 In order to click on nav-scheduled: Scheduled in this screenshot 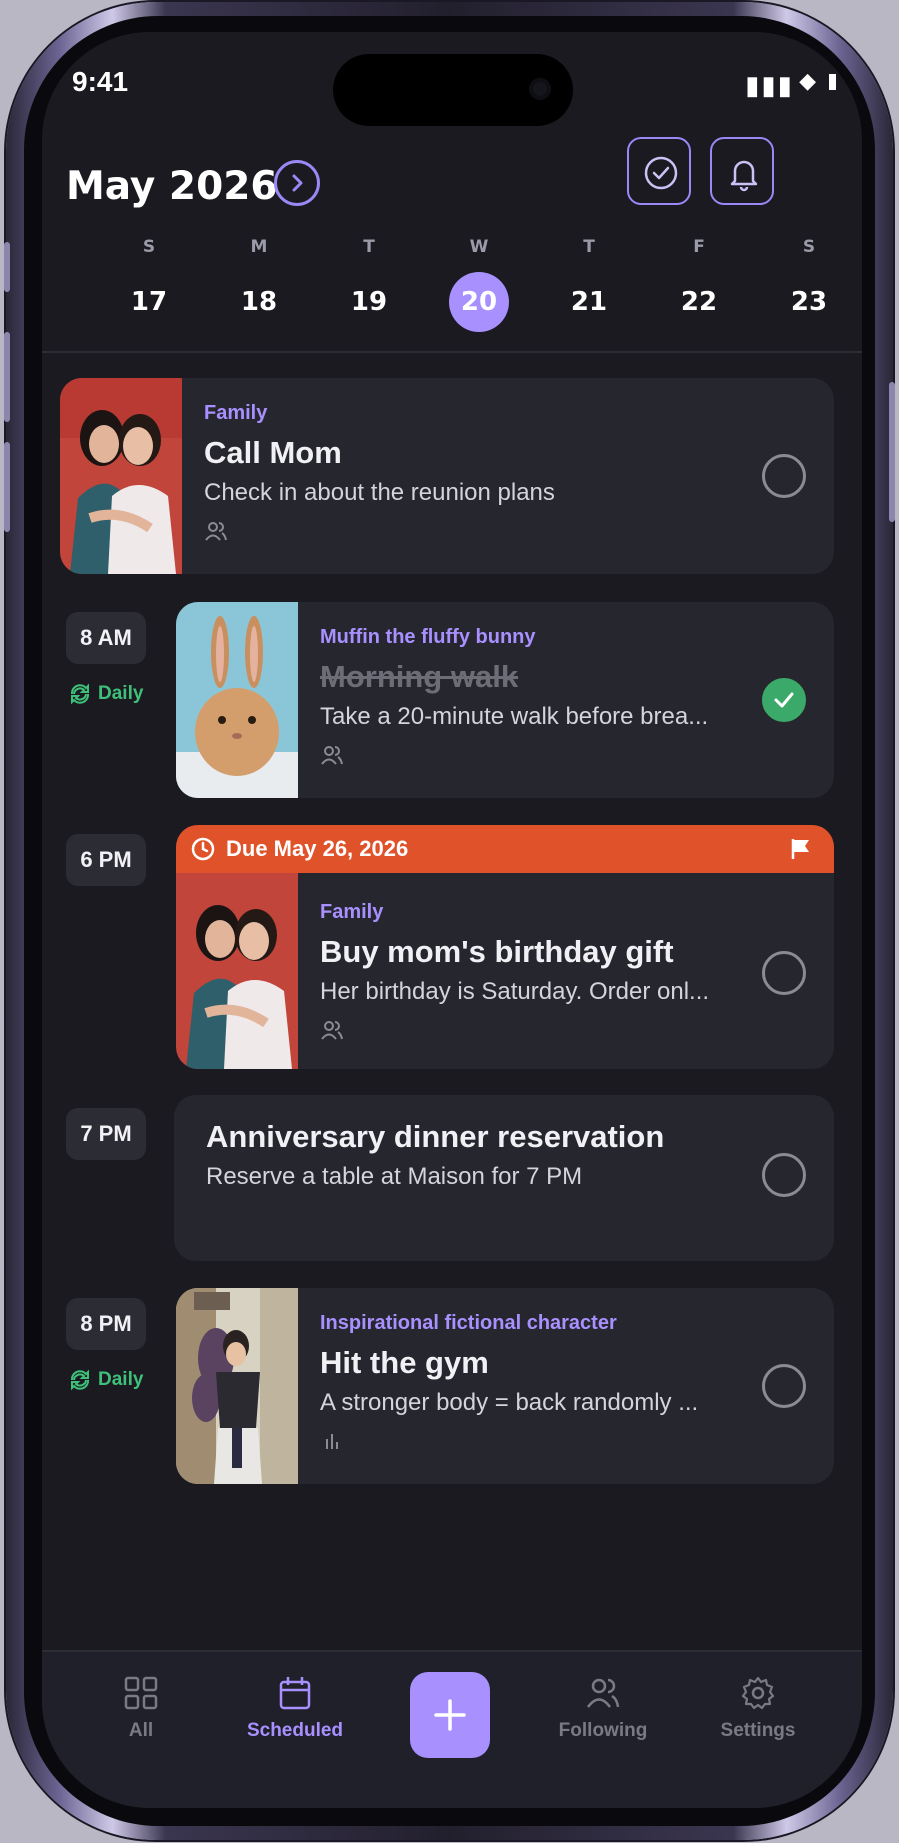, I will do `click(295, 1708)`.